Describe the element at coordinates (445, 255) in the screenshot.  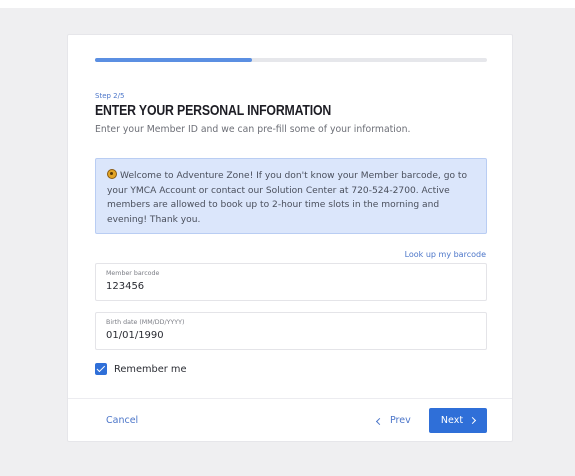
I see `lookup-barcode-link: Look up my barcode` at that location.